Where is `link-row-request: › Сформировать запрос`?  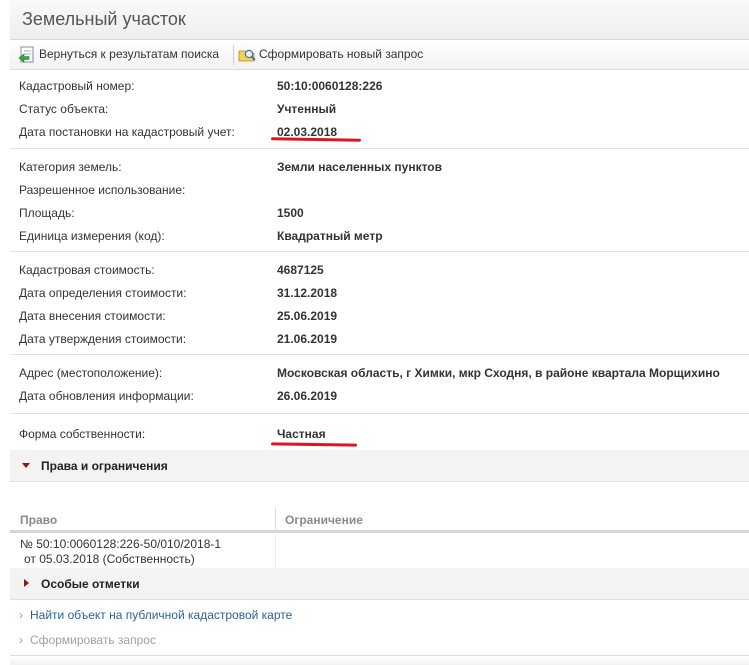
link-row-request: › Сформировать запрос is located at coordinates (379, 640).